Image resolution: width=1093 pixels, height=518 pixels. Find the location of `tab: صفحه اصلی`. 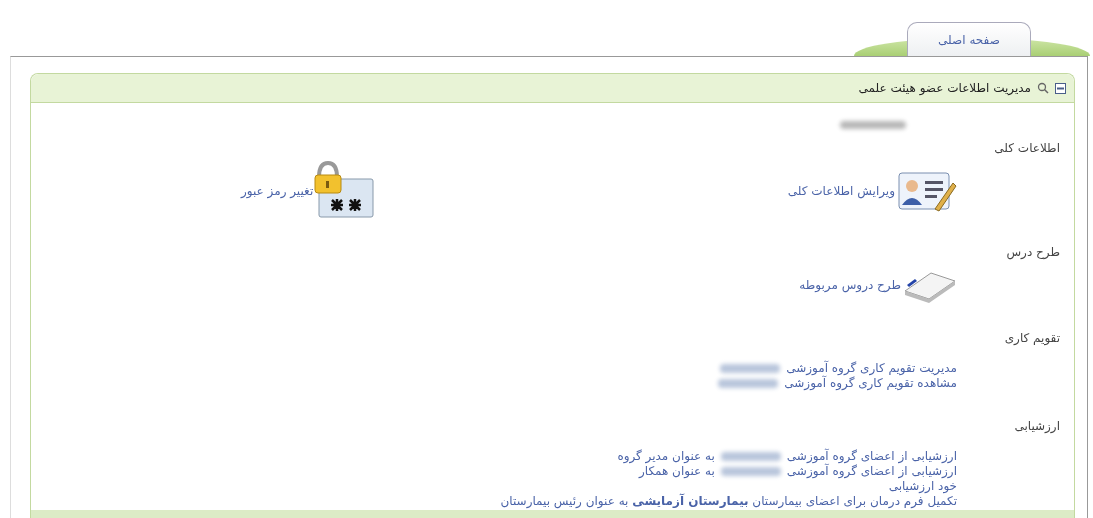

tab: صفحه اصلی is located at coordinates (969, 39).